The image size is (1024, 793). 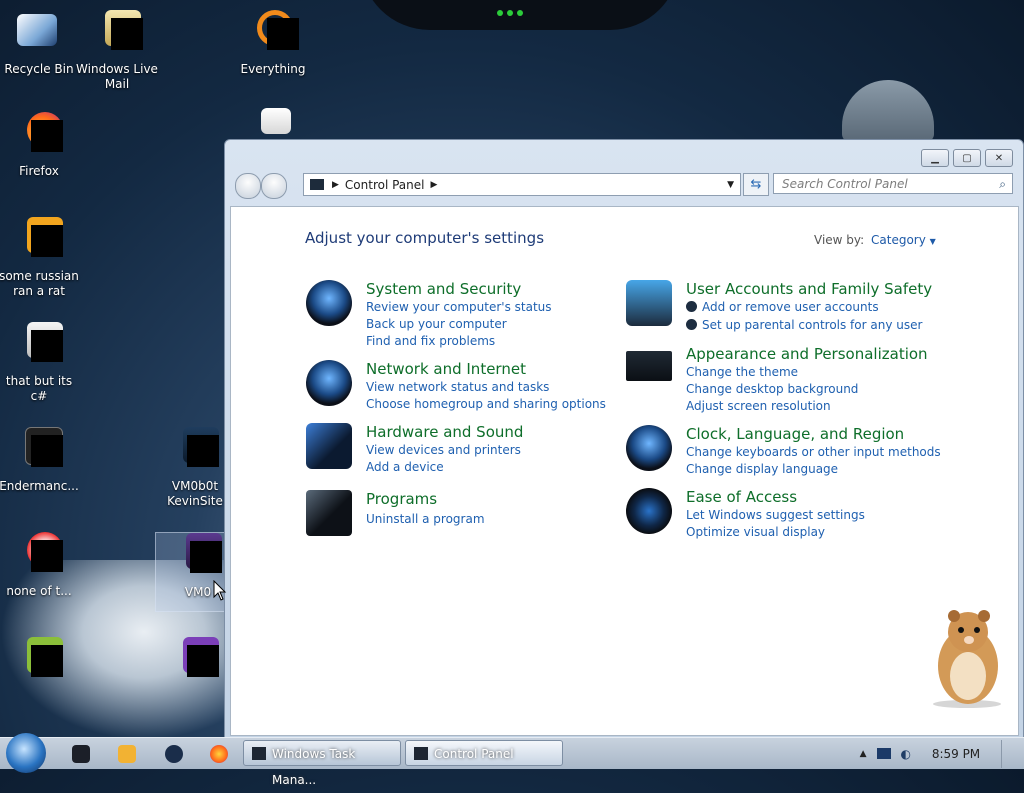 I want to click on category-title: Clock, Language, and Region, so click(x=795, y=434).